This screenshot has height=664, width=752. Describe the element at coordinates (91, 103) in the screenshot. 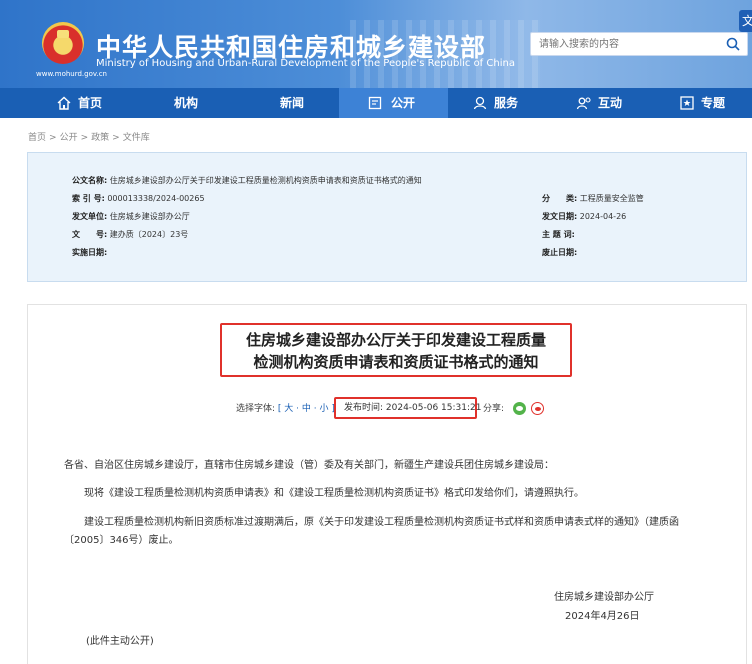

I see `nav-item-home: 首页` at that location.